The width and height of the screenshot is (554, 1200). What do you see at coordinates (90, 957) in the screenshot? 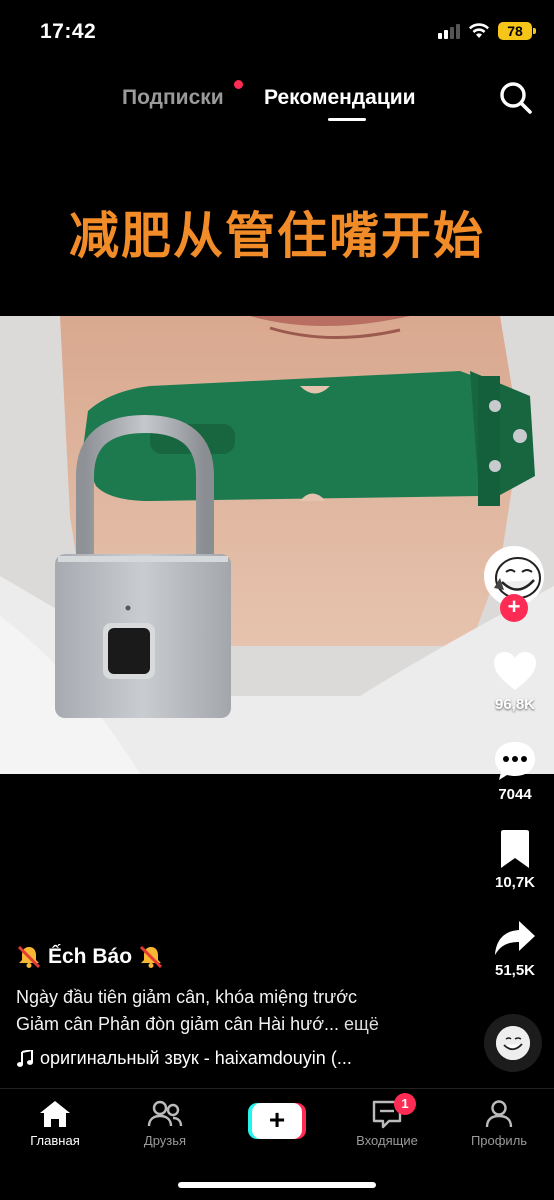
I see `author-username: Ếch Báo` at bounding box center [90, 957].